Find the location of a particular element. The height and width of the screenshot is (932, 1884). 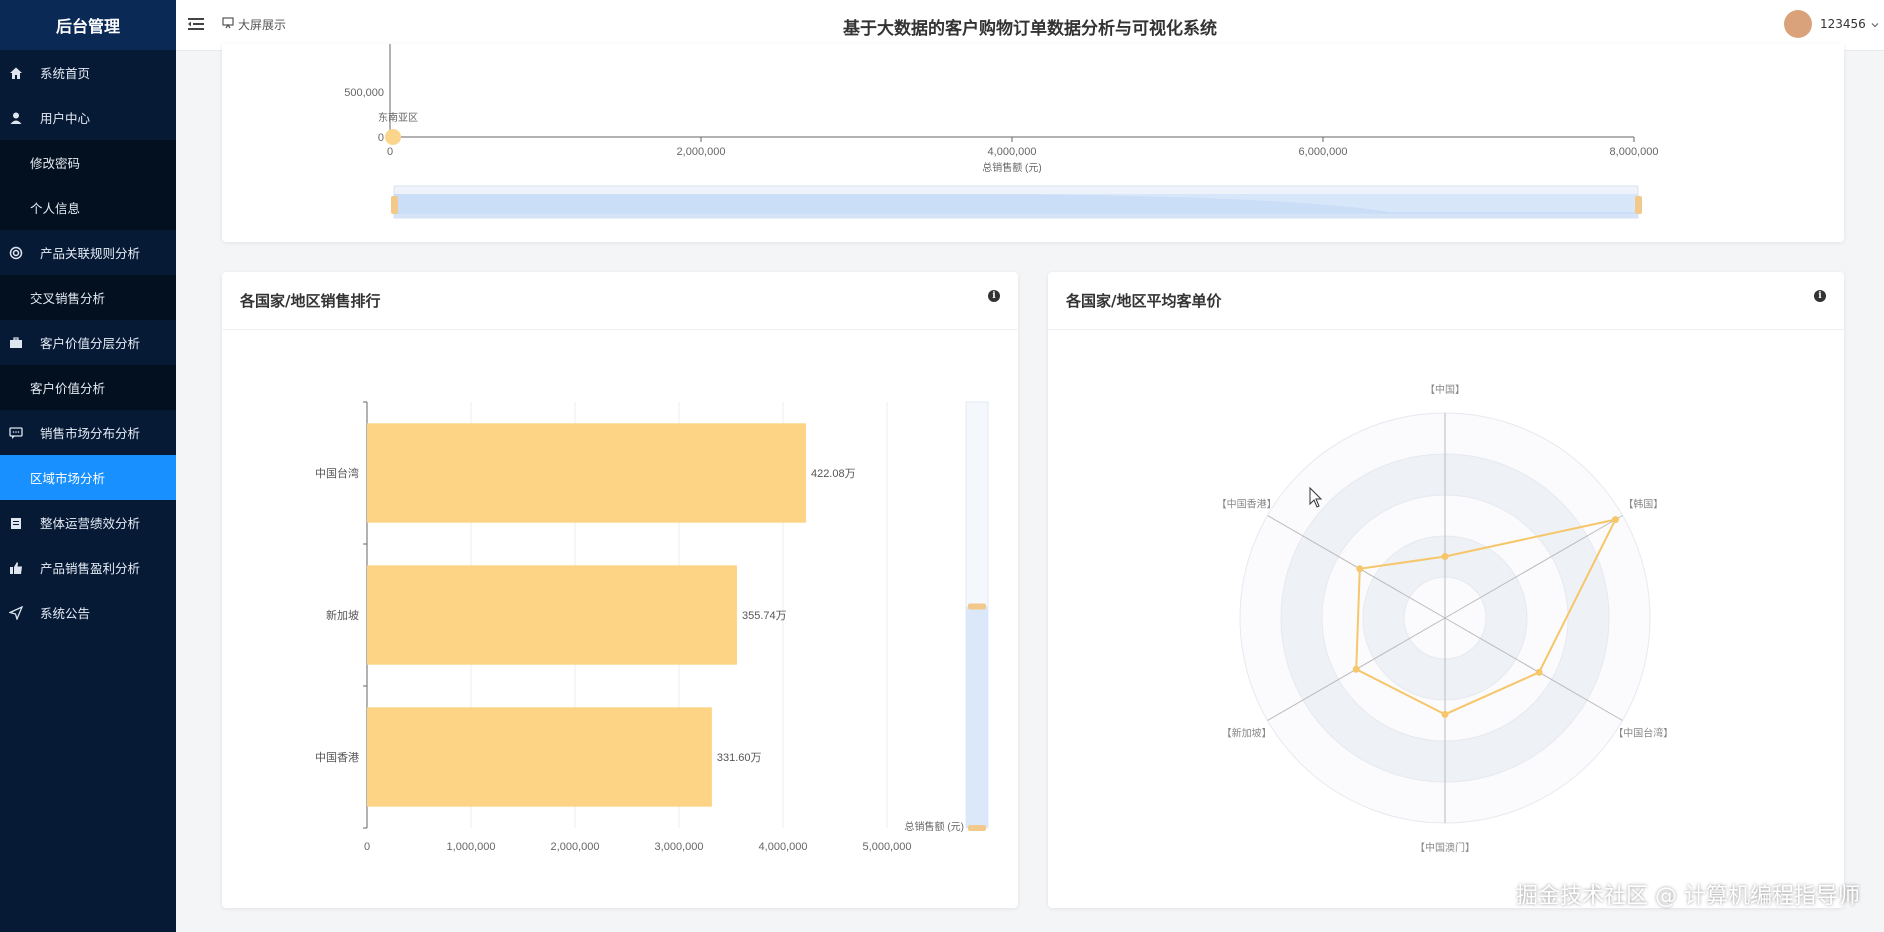

sidebar-item-4: 产品关联规则分析 is located at coordinates (88, 252).